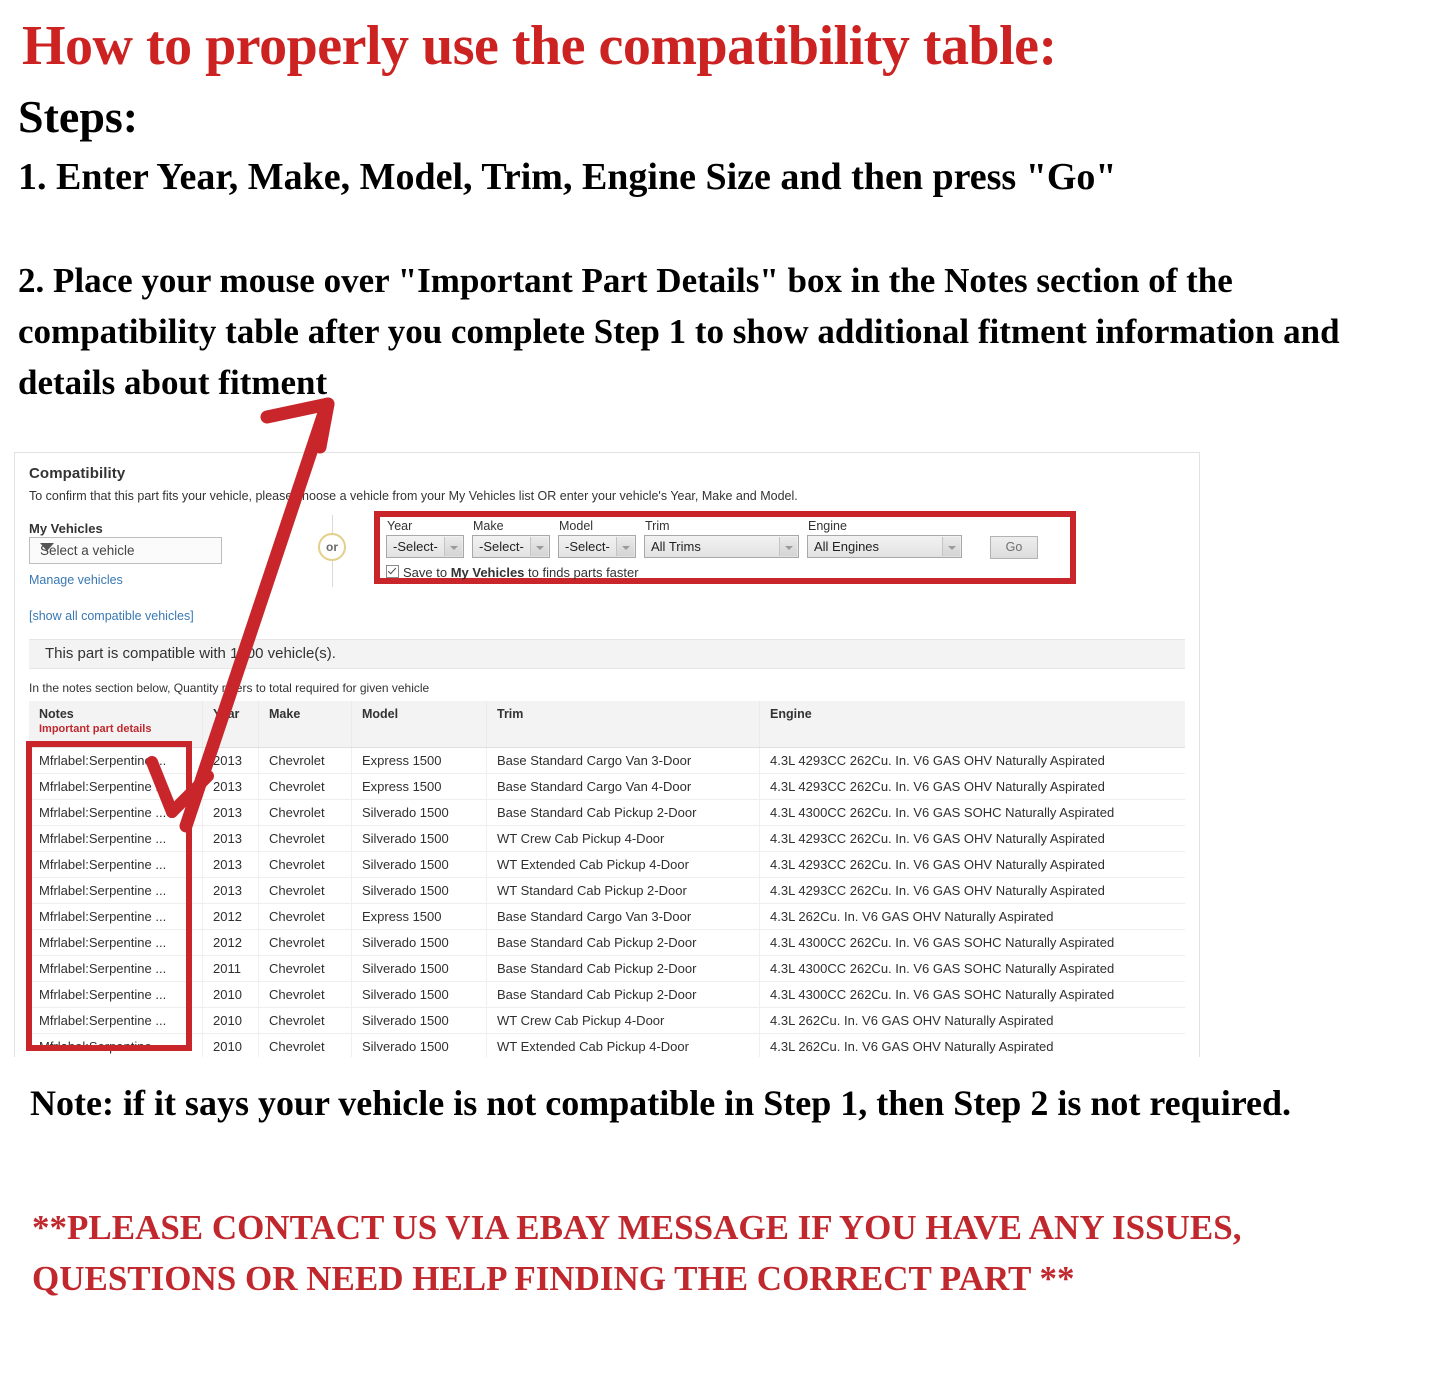 The width and height of the screenshot is (1445, 1393). I want to click on show-all-compatible-vehicles-link: [show all compatible vehicles], so click(111, 616).